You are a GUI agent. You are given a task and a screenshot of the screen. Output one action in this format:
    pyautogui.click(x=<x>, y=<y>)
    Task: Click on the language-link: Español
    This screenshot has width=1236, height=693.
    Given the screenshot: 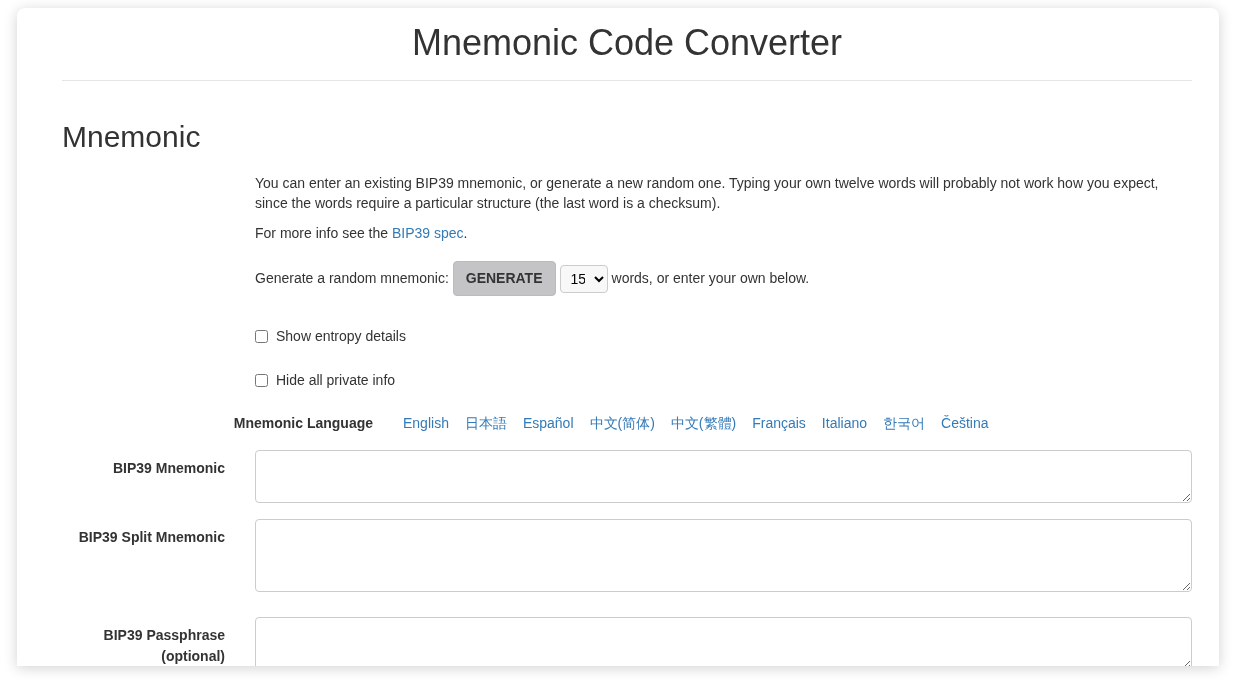 What is the action you would take?
    pyautogui.click(x=548, y=423)
    